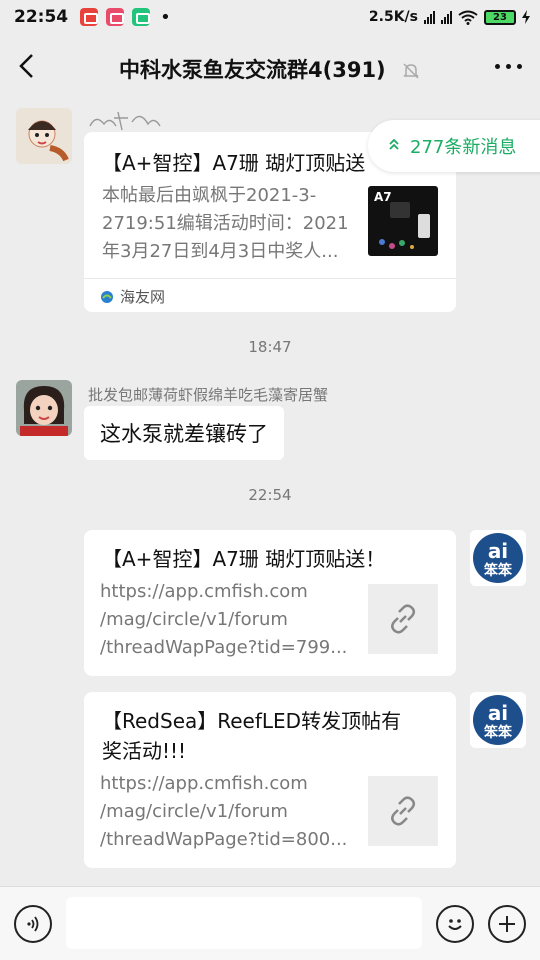  What do you see at coordinates (33, 924) in the screenshot?
I see `voice-icon` at bounding box center [33, 924].